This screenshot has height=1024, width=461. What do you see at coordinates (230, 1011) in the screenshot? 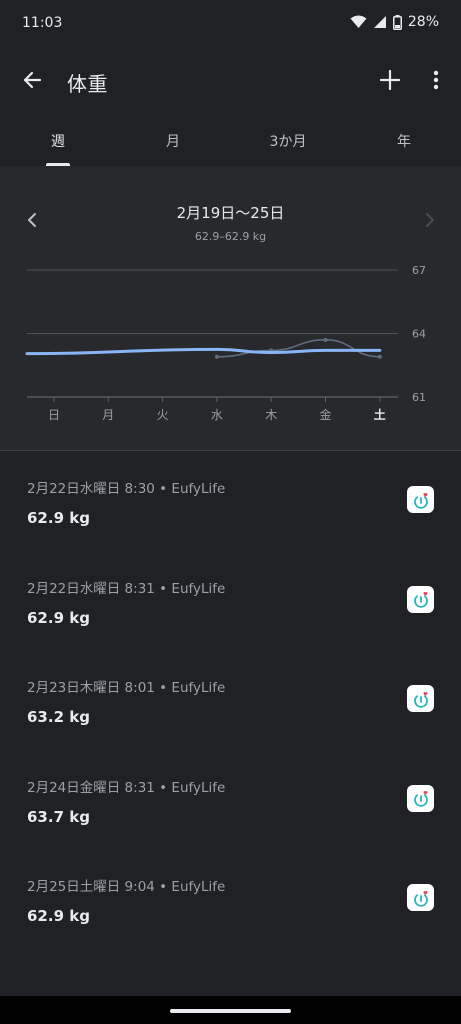
I see `gesture-handle` at bounding box center [230, 1011].